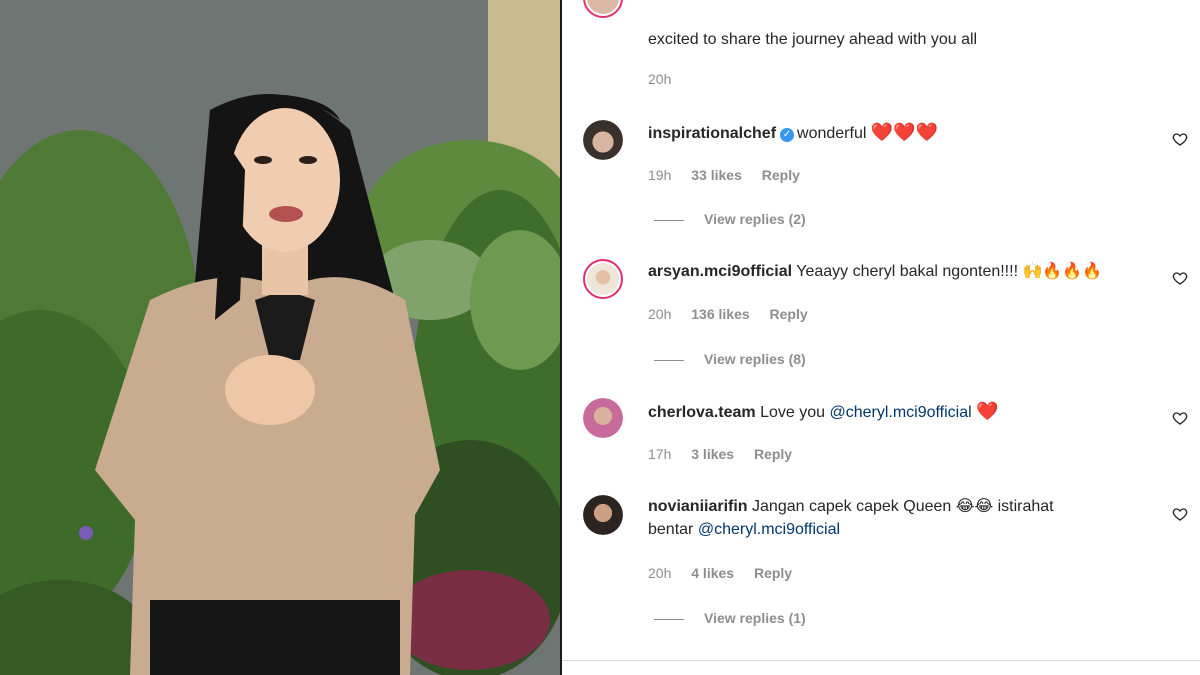 Image resolution: width=1200 pixels, height=675 pixels. I want to click on view-replies-button: View replies (1), so click(730, 618).